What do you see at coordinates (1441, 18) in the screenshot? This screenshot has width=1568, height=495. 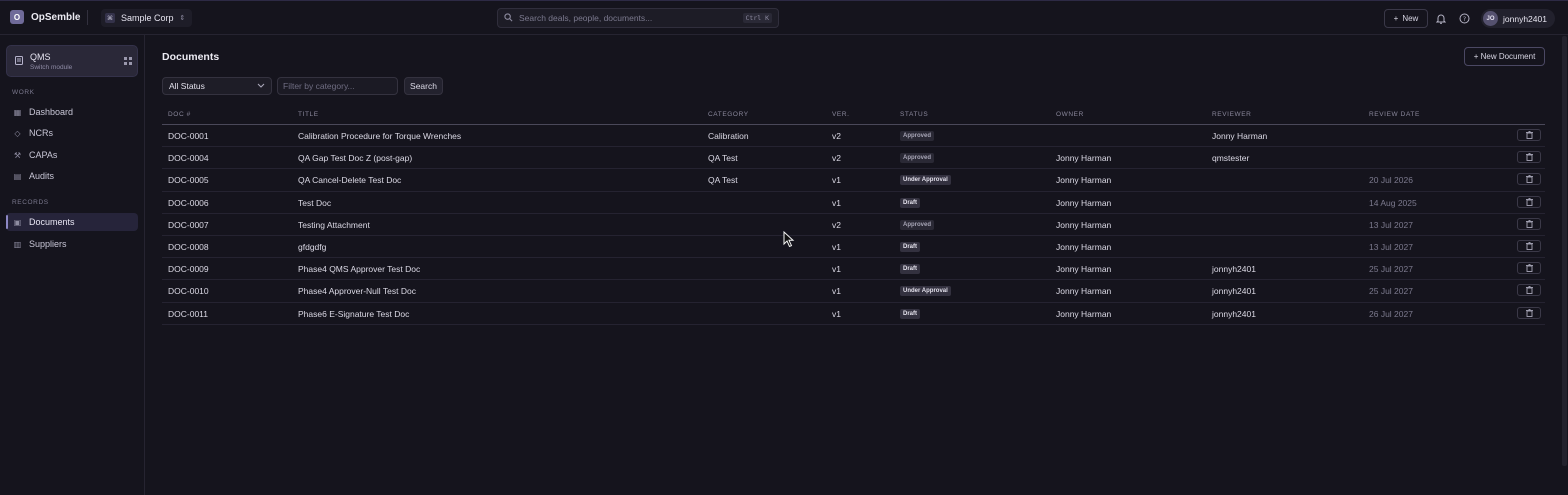 I see `bell-icon` at bounding box center [1441, 18].